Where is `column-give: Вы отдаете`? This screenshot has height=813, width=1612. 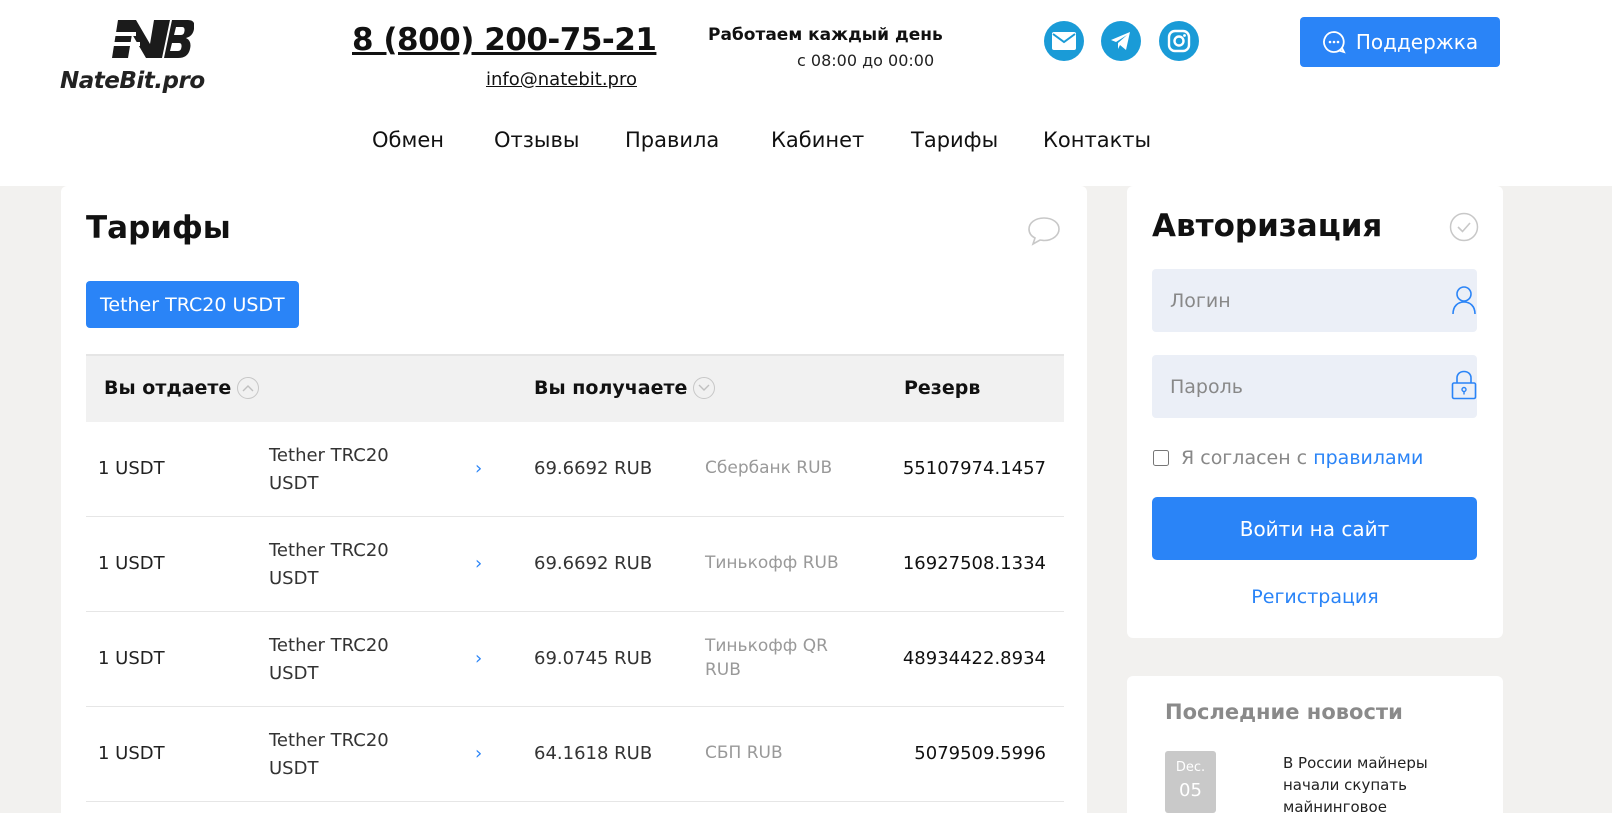 column-give: Вы отдаете is located at coordinates (182, 388).